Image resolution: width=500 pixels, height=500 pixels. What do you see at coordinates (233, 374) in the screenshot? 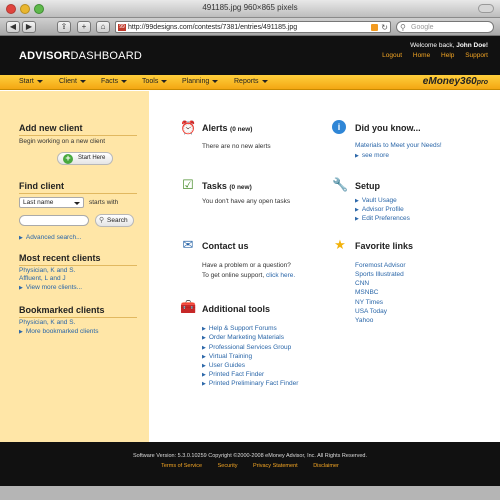
I see `tool-link-6: ▶ Printed Fact Finder` at bounding box center [233, 374].